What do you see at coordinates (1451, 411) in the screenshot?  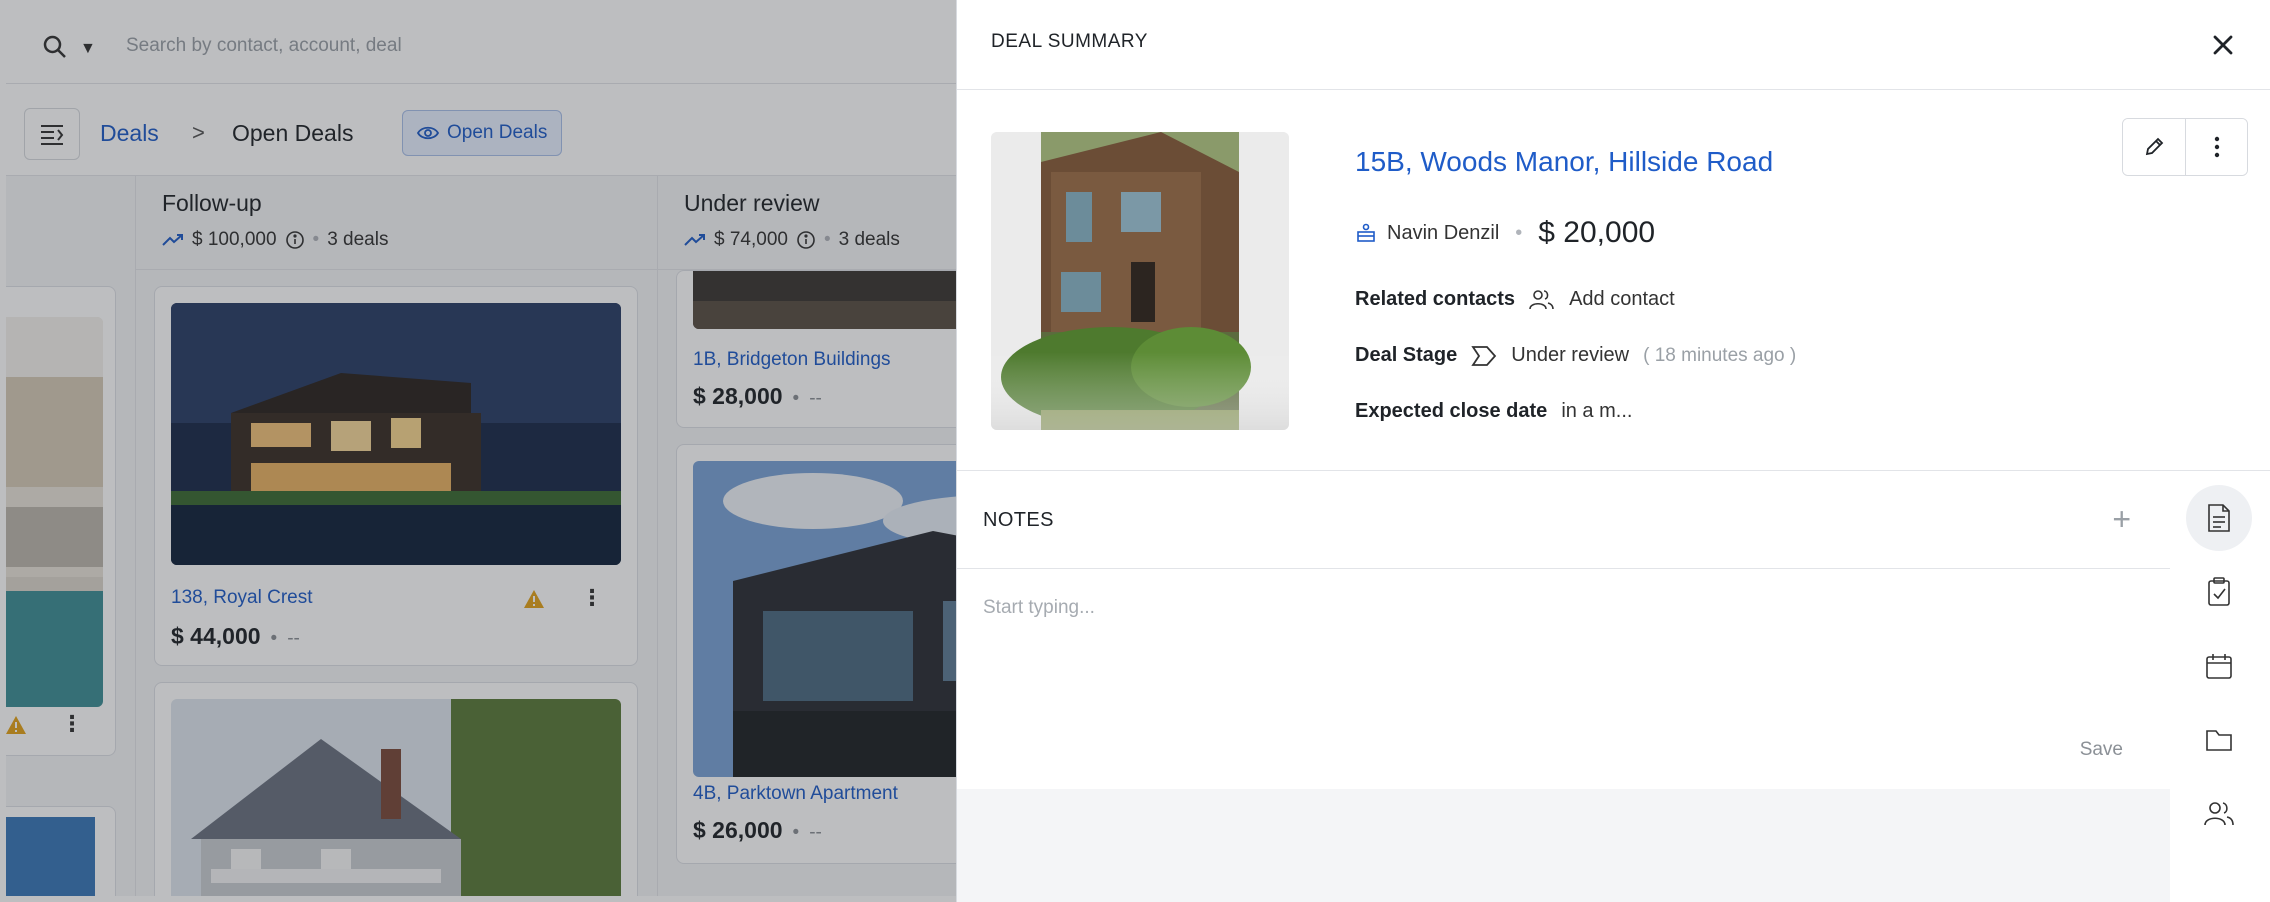 I see `close-date-label: Expected close date` at bounding box center [1451, 411].